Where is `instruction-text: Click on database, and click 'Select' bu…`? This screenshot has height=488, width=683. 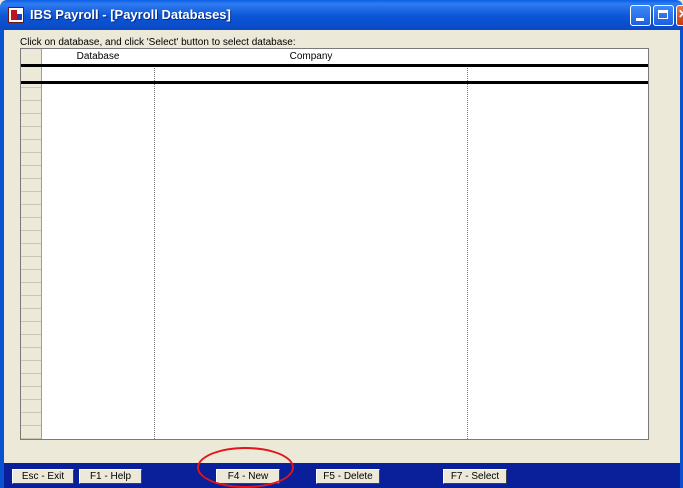 instruction-text: Click on database, and click 'Select' bu… is located at coordinates (158, 42).